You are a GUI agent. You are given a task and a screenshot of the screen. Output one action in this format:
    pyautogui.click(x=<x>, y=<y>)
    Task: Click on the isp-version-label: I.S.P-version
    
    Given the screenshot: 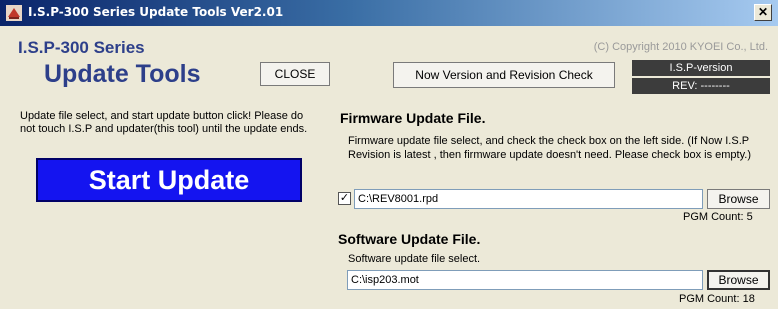 What is the action you would take?
    pyautogui.click(x=701, y=68)
    